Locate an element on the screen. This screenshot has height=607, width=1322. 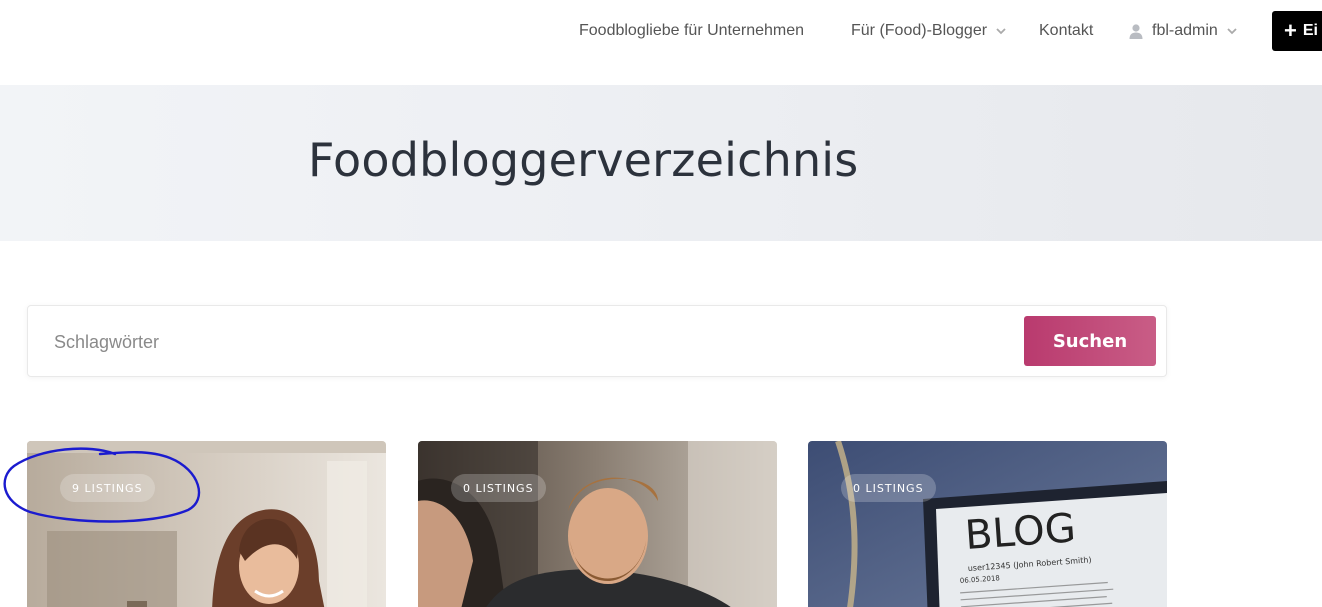
nav-item-user: fbl-admin is located at coordinates (1183, 31).